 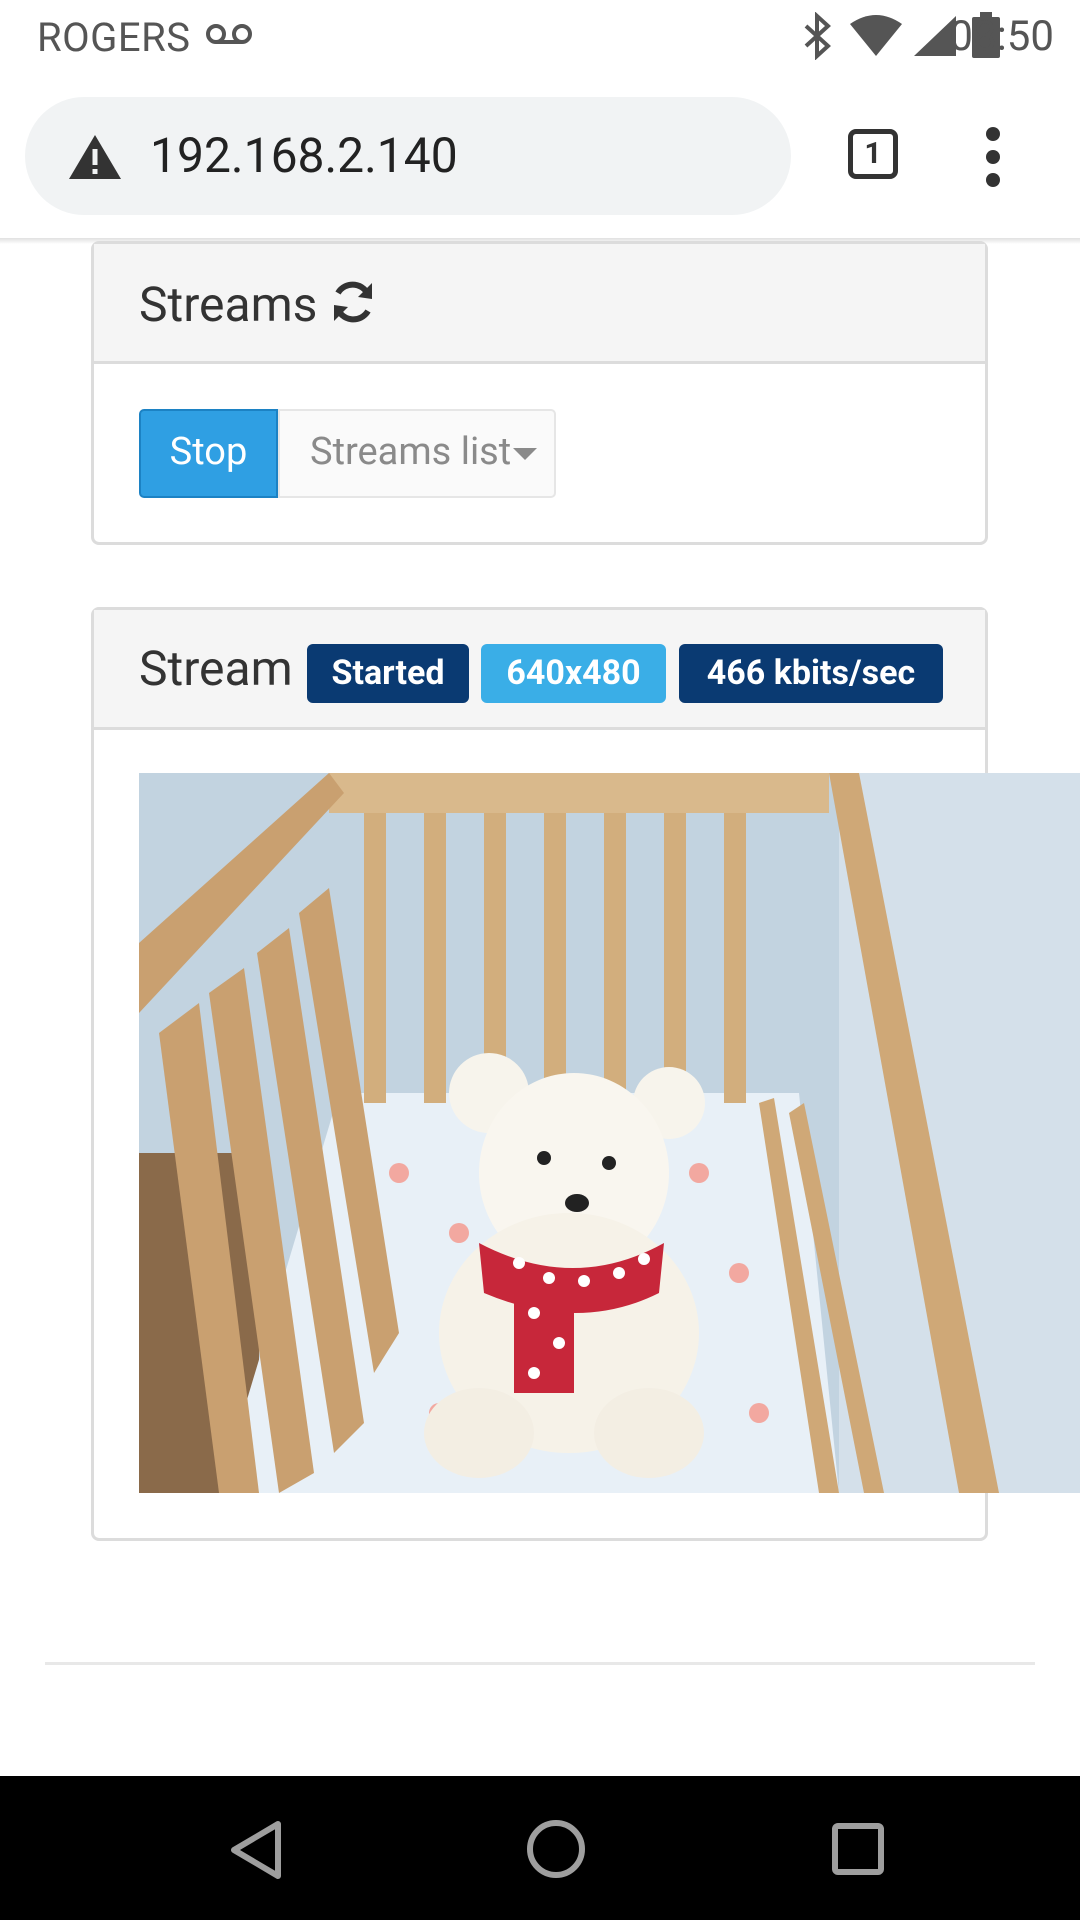 I want to click on tab-switcher-button: 1, so click(x=873, y=154).